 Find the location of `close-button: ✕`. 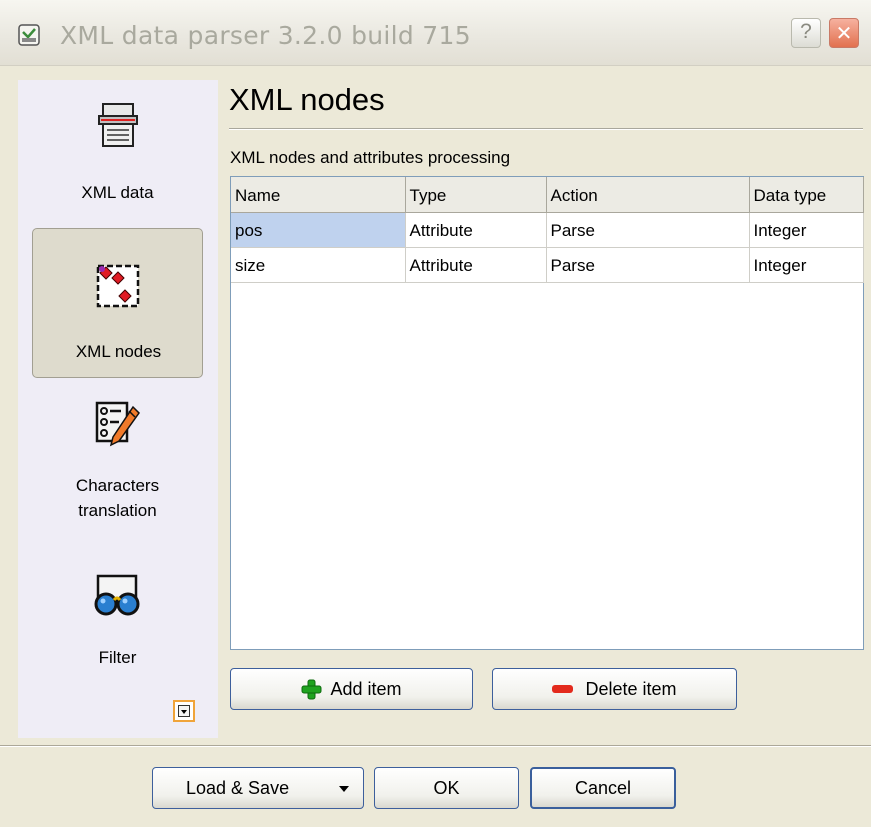

close-button: ✕ is located at coordinates (844, 33).